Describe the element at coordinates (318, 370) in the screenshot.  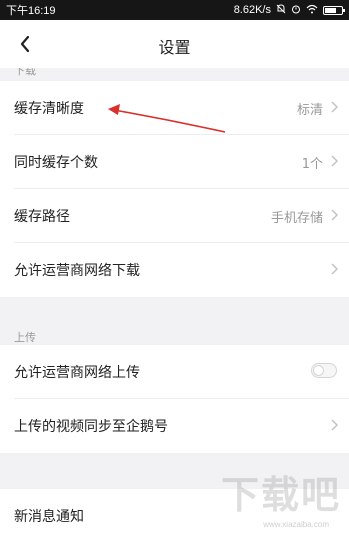
I see `toggle-knob` at that location.